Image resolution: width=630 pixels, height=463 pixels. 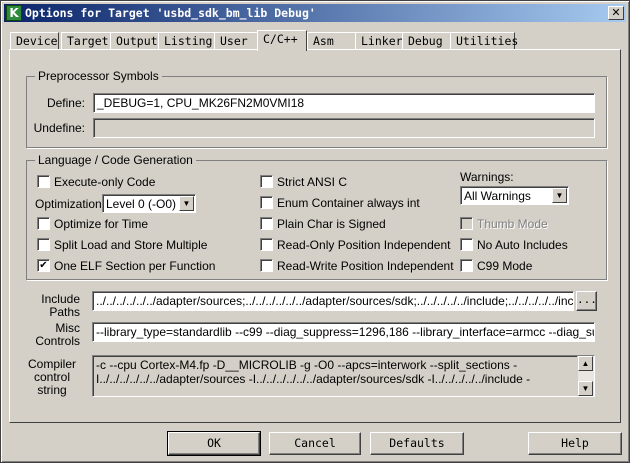 I want to click on optimize-time-checkbox: Optimize for Time, so click(x=137, y=224).